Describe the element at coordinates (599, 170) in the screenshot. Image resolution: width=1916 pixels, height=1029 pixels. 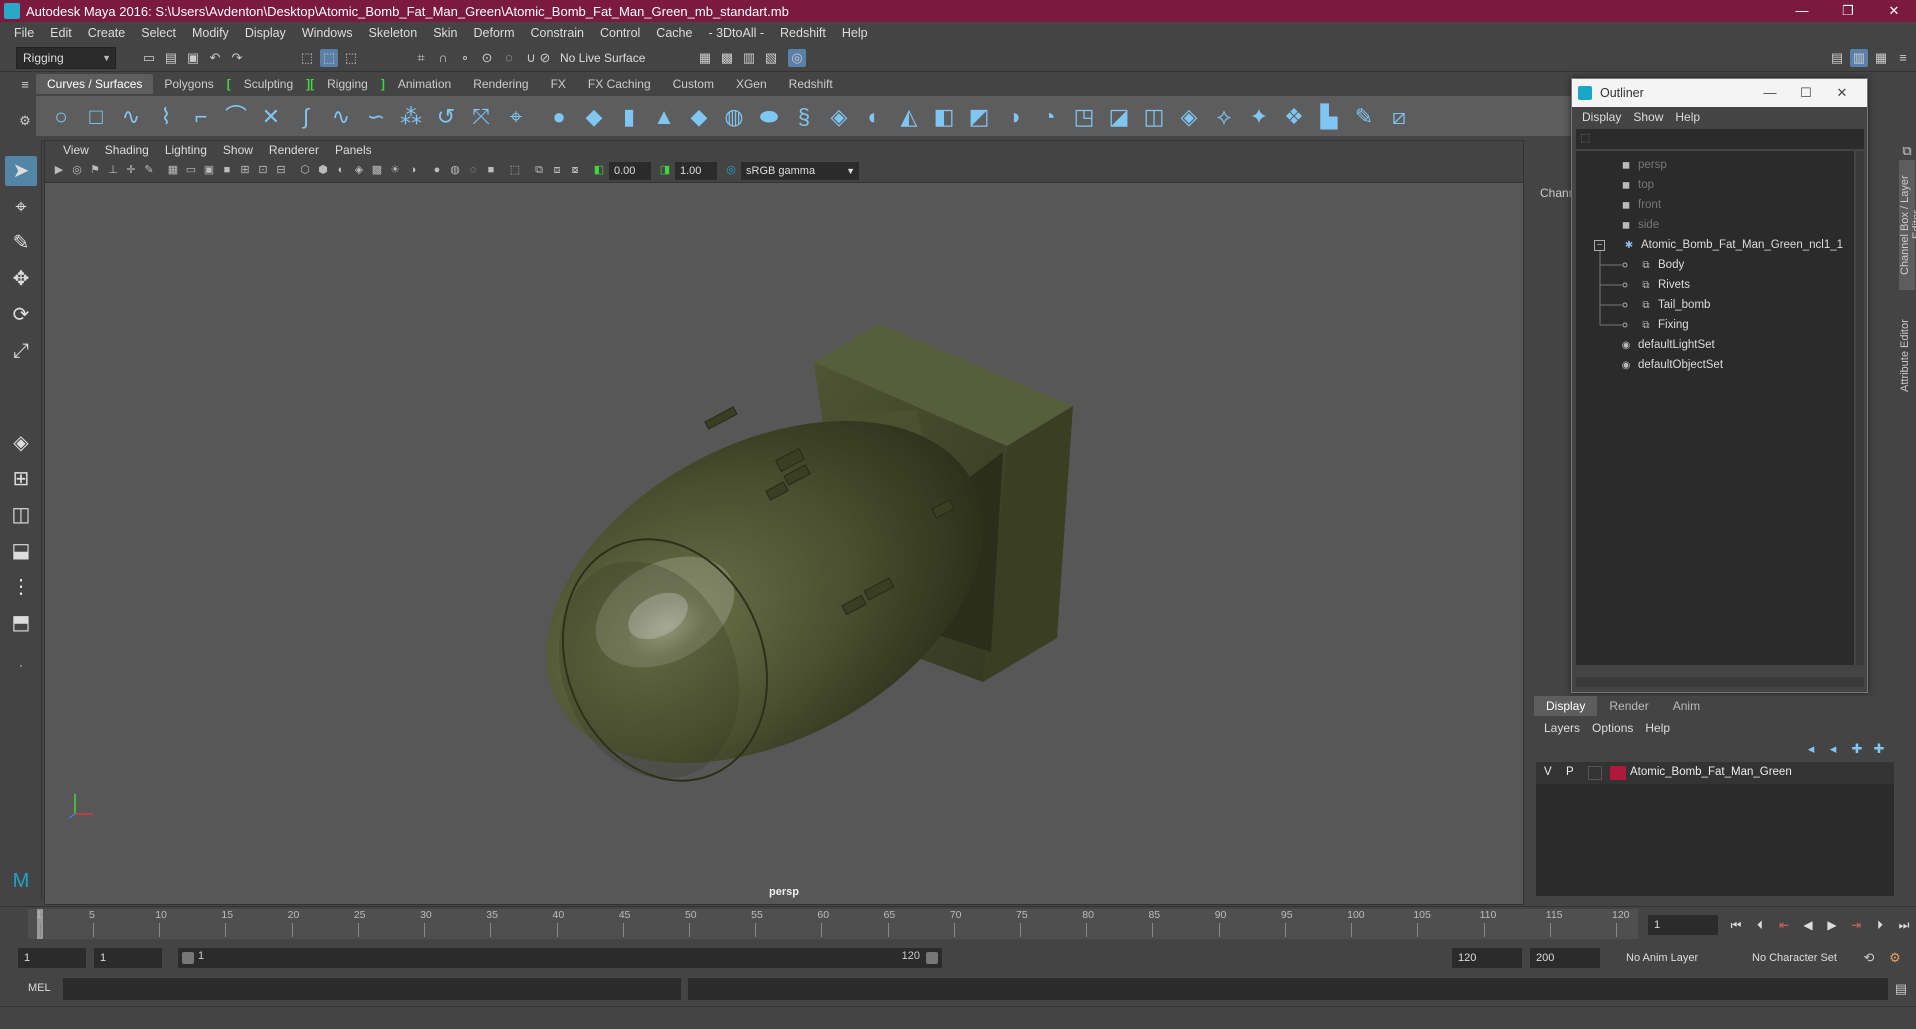
I see `exposure-icon: ◧` at that location.